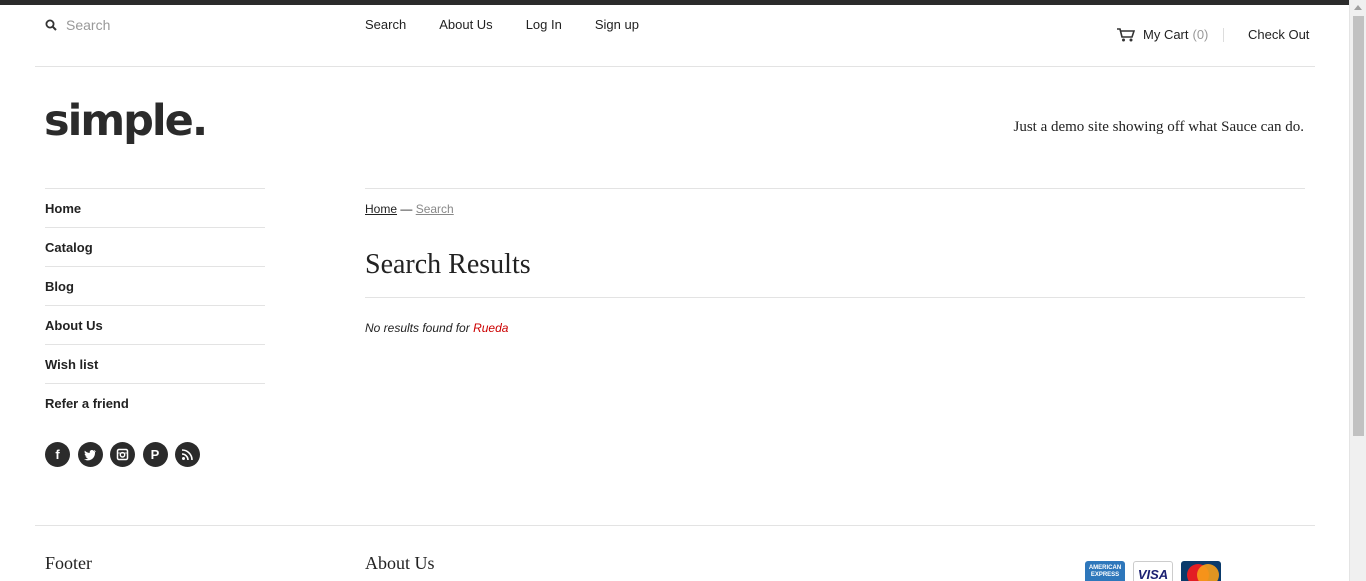  I want to click on no-results-text: No results found for, so click(417, 328).